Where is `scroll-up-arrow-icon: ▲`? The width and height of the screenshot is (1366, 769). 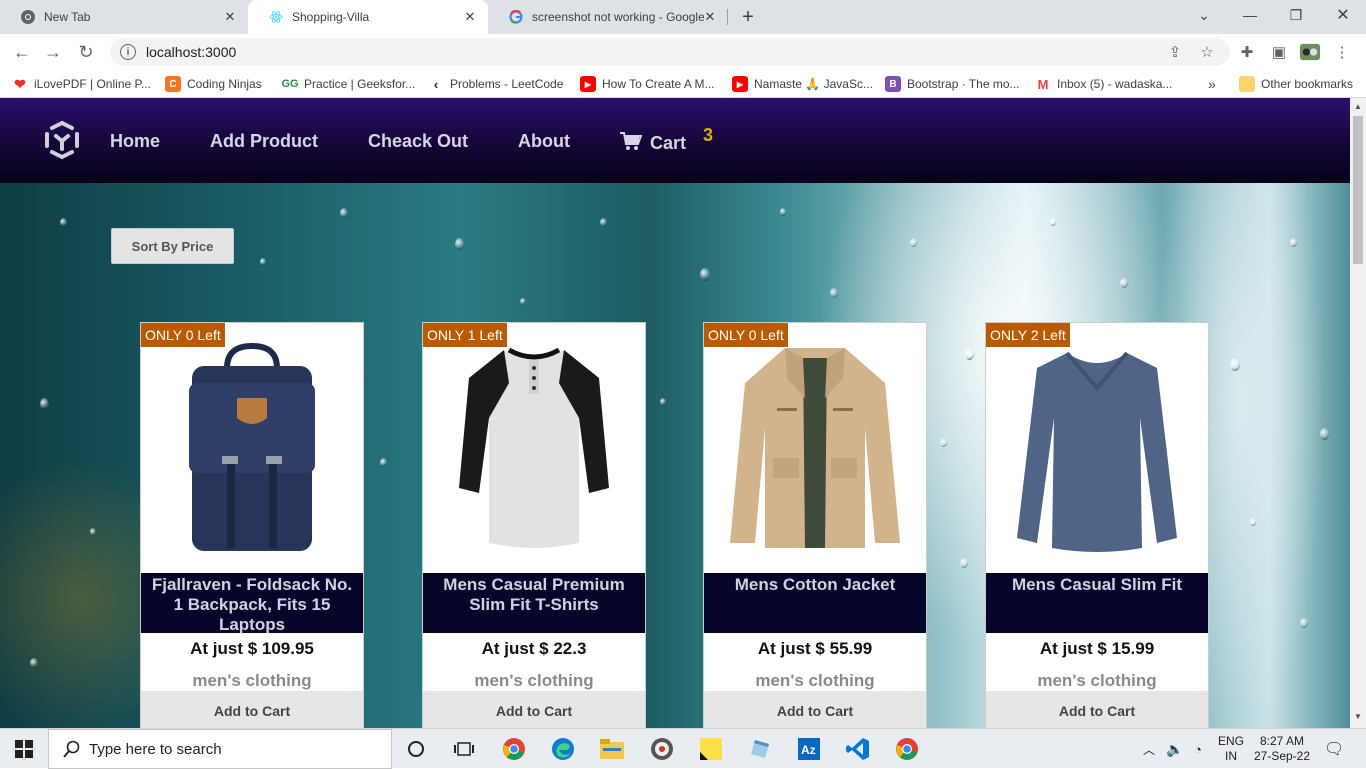
scroll-up-arrow-icon: ▲ is located at coordinates (1358, 106).